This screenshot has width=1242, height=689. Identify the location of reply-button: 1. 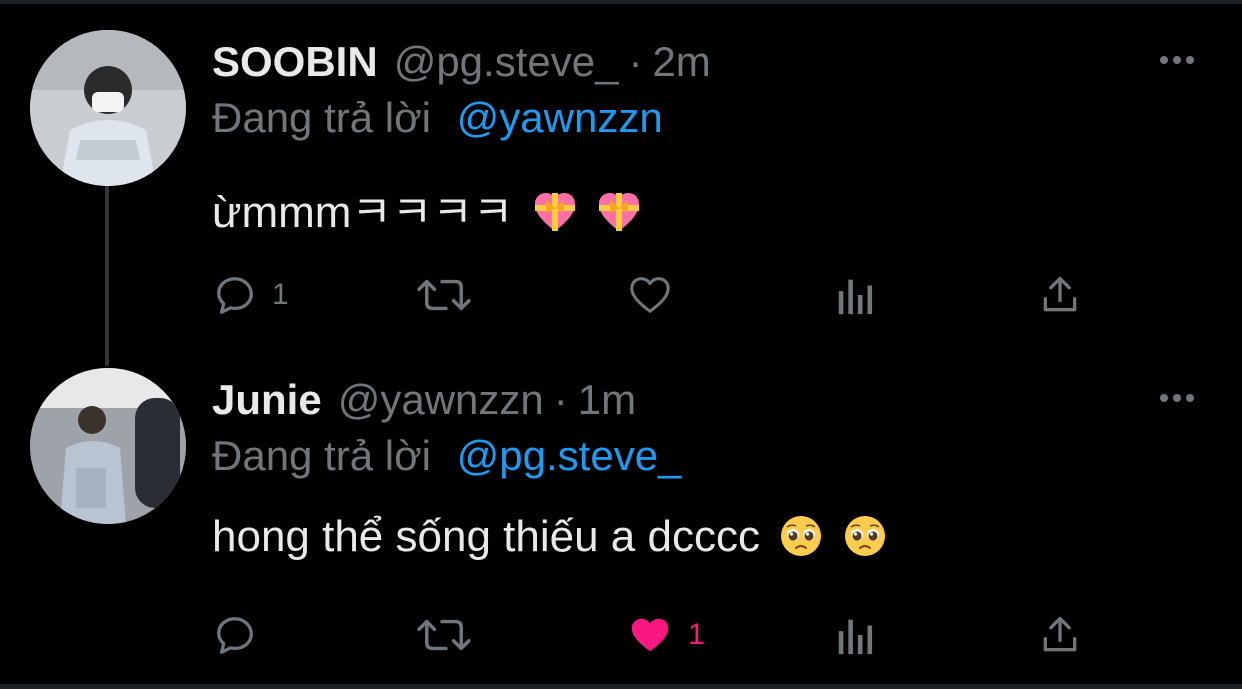
(250, 295).